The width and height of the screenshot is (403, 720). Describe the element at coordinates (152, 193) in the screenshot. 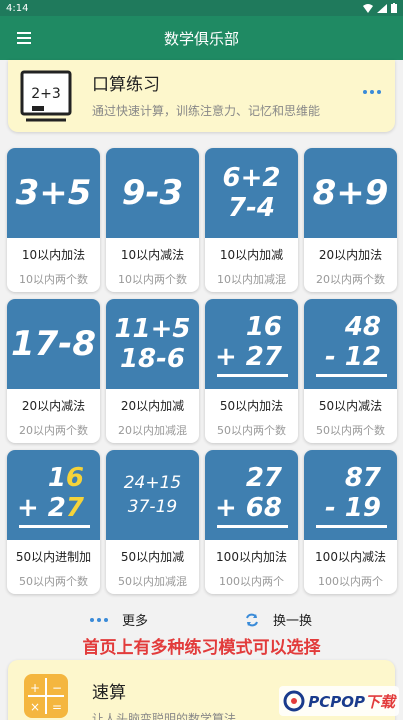

I see `tile-image: 9-3` at that location.